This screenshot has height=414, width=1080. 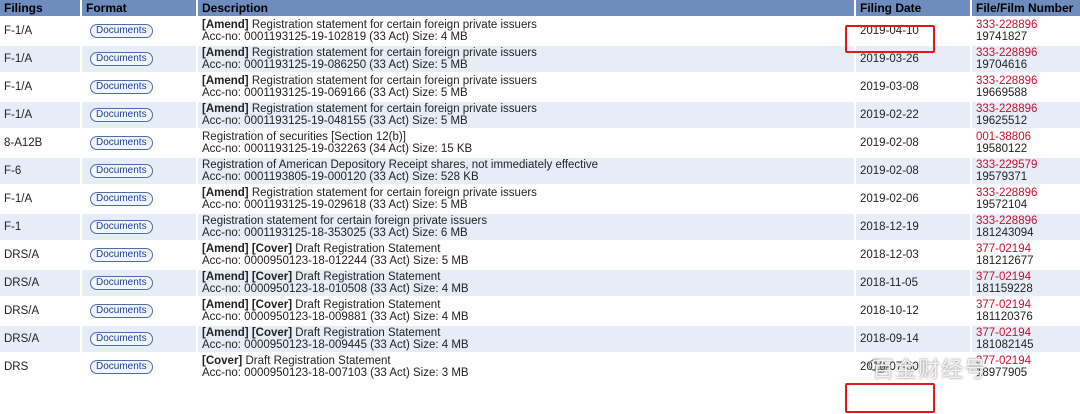 I want to click on filing-date: 2018-09-14, so click(x=913, y=339).